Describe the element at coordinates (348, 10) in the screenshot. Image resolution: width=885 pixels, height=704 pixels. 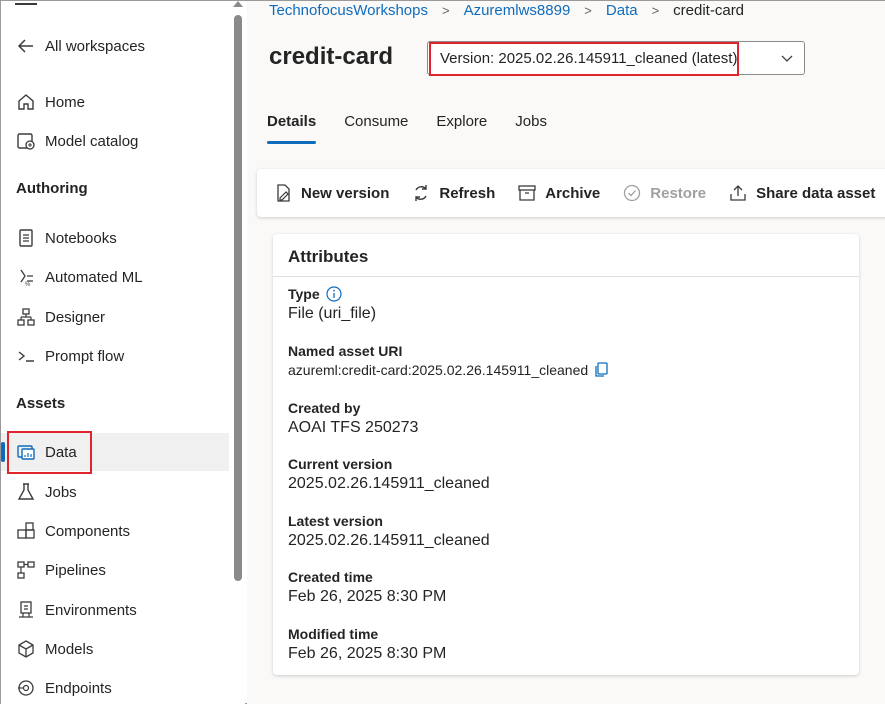
I see `breadcrumb-workspace-group: TechnofocusWorkshops` at that location.